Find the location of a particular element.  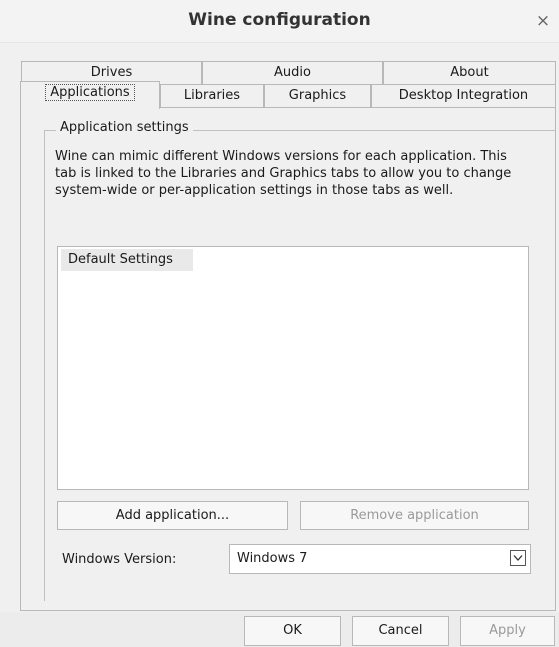

tab-desktop-integration: Desktop Integration is located at coordinates (463, 96).